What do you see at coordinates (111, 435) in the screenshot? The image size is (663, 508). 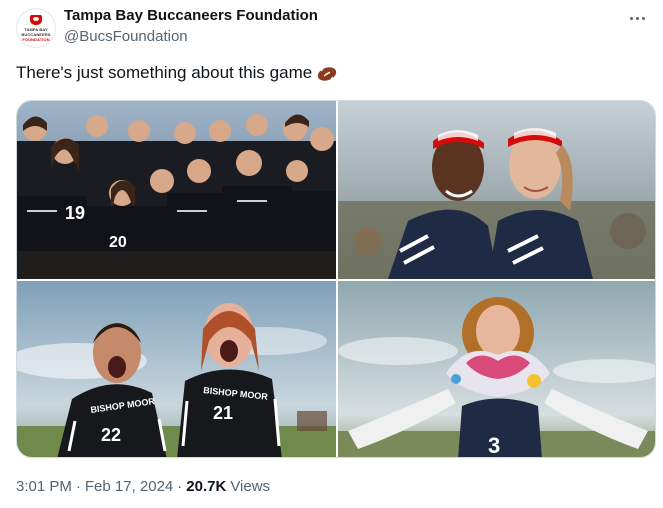 I see `jersey-number: 22` at bounding box center [111, 435].